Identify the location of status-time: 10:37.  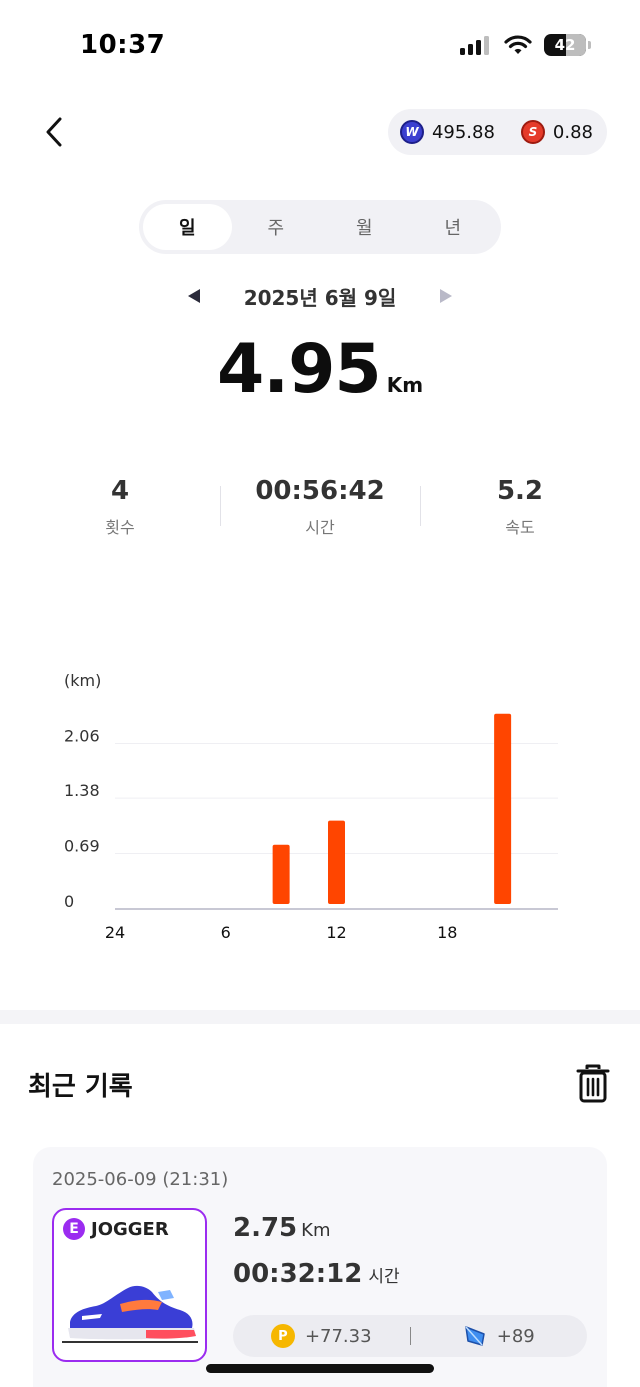
(123, 45).